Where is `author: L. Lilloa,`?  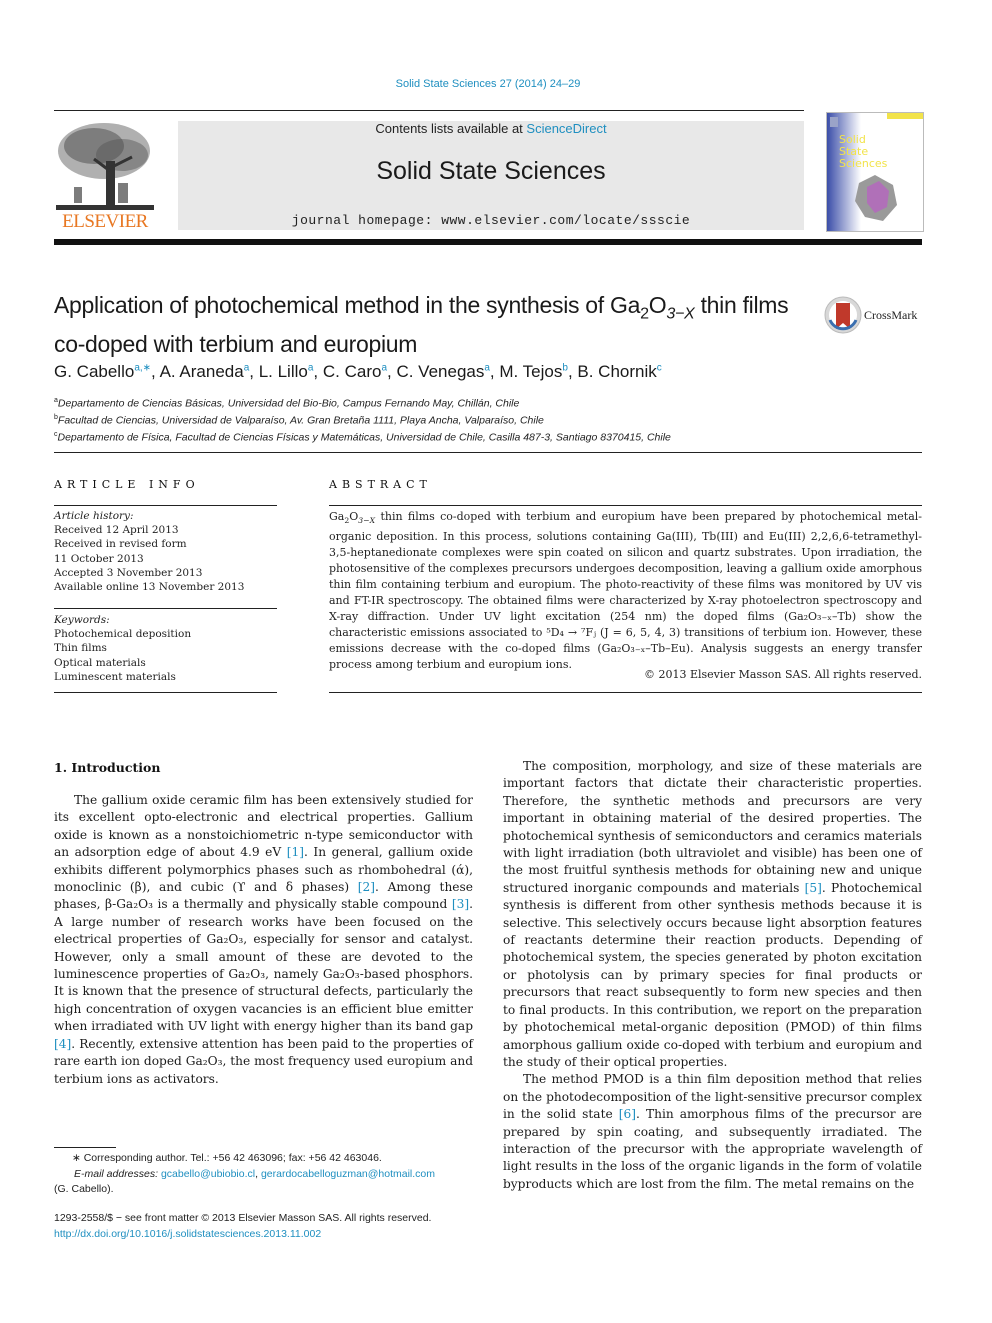
author: L. Lilloa, is located at coordinates (291, 371).